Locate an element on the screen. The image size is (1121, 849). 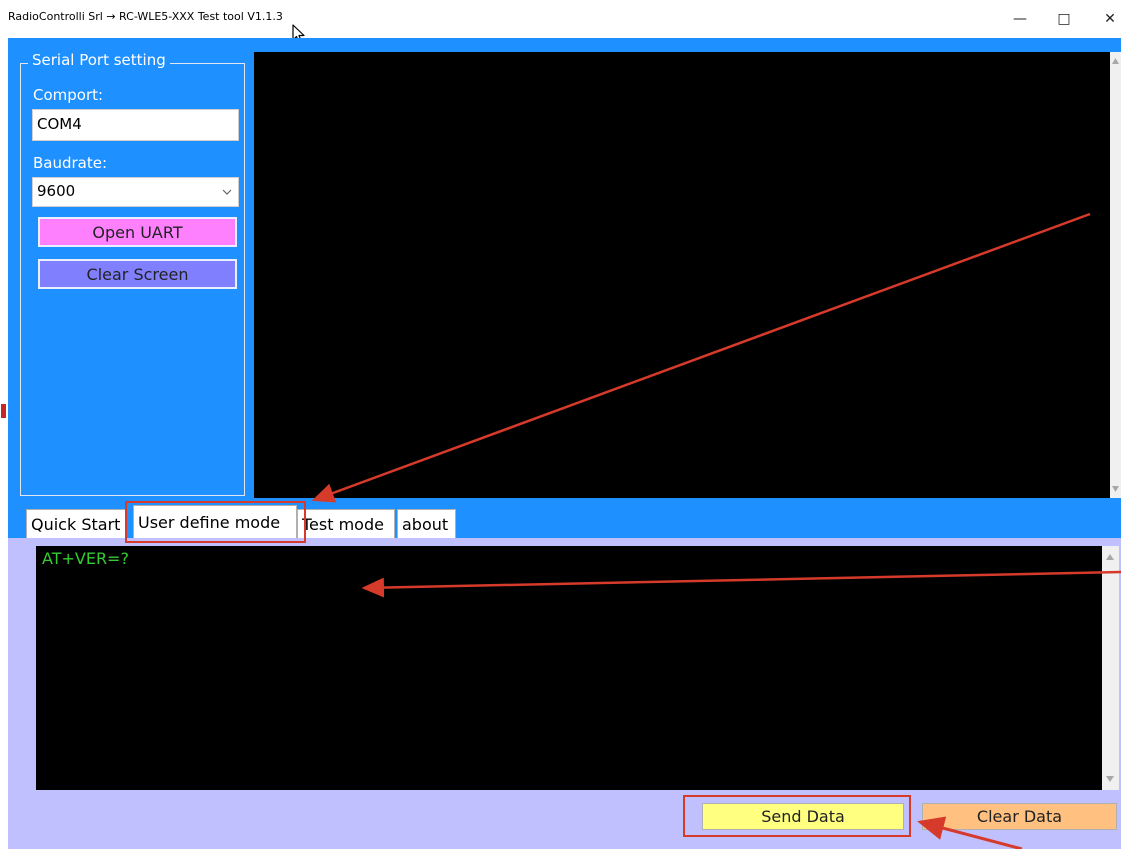
baudrate-select: 9600 is located at coordinates (135, 192).